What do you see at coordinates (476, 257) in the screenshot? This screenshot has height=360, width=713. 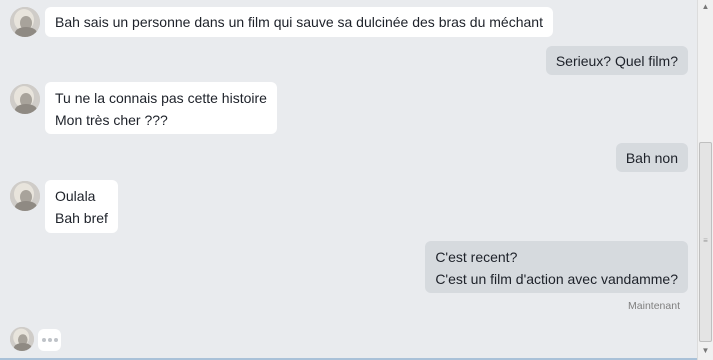 I see `message-text: C'est recent?` at bounding box center [476, 257].